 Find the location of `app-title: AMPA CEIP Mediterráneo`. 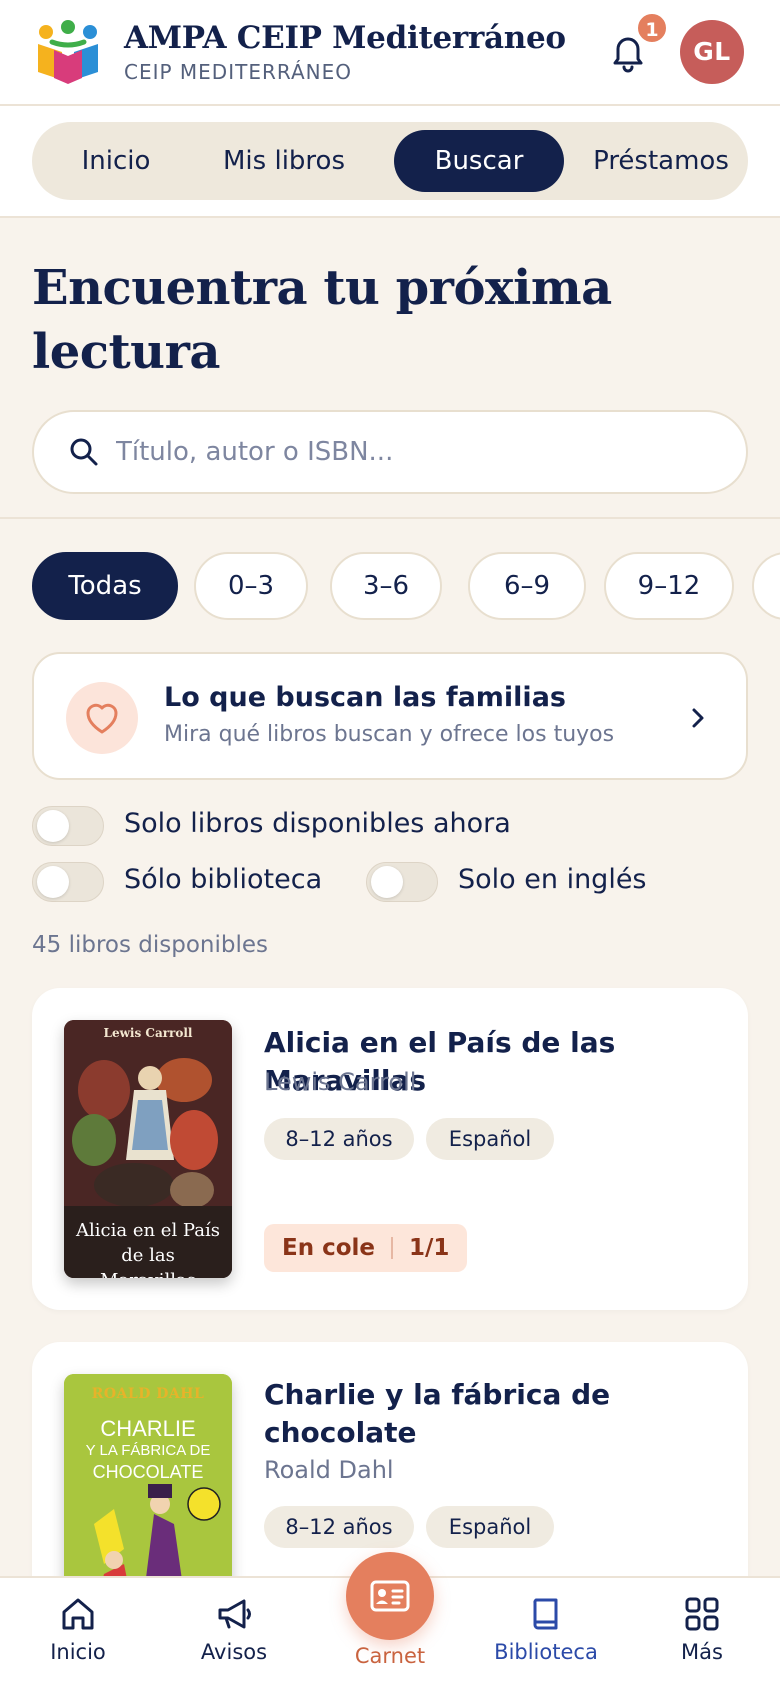

app-title: AMPA CEIP Mediterráneo is located at coordinates (345, 38).